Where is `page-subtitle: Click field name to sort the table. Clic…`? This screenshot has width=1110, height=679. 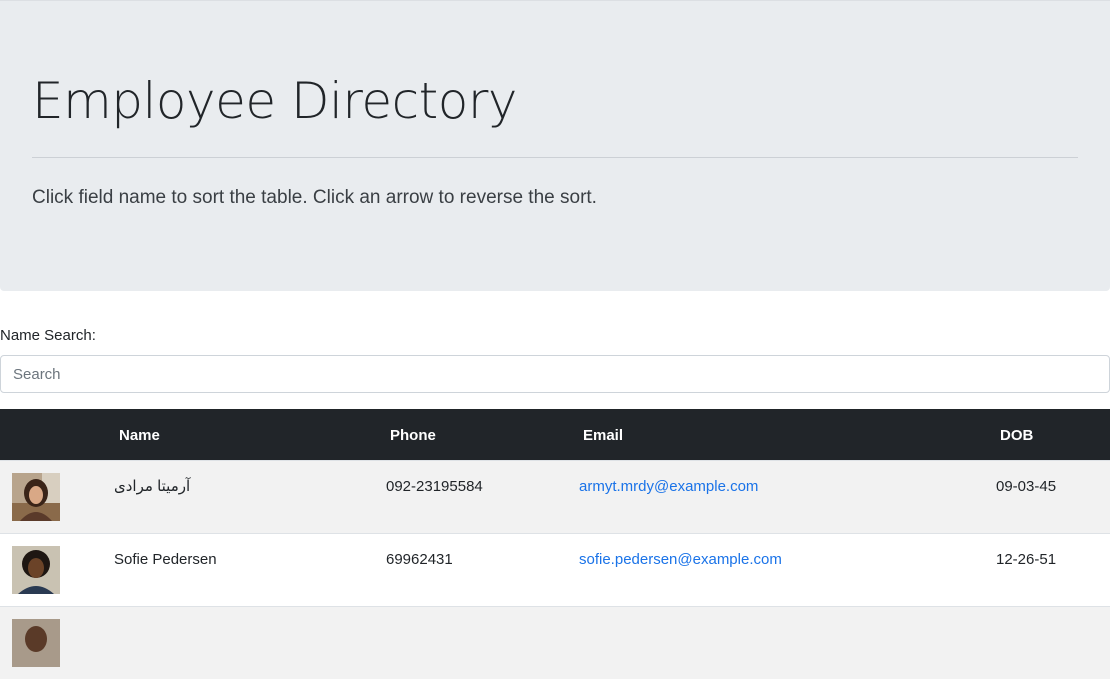
page-subtitle: Click field name to sort the table. Clic… is located at coordinates (314, 197).